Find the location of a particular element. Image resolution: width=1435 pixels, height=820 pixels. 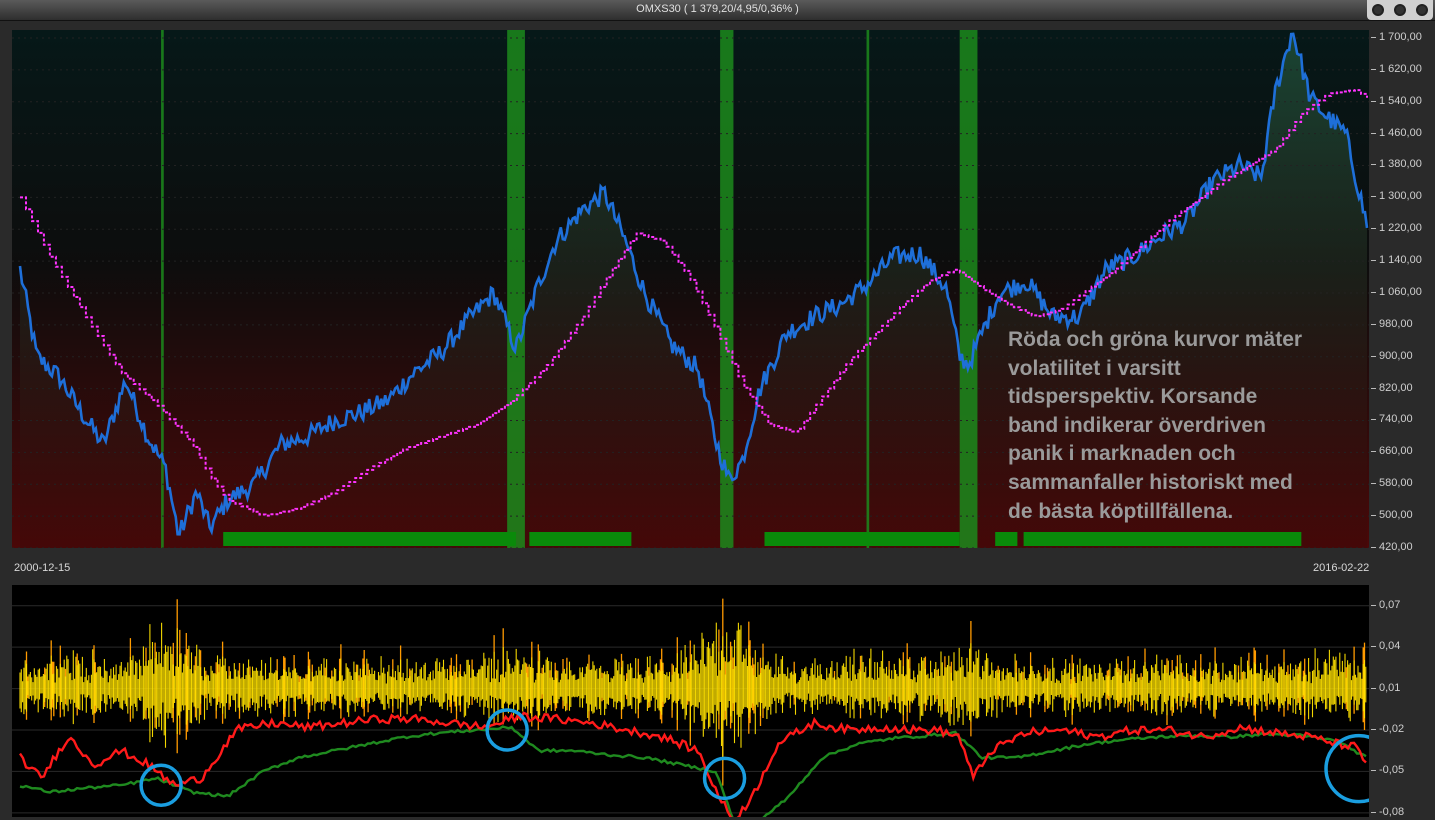

annotation-line: panik i marknaden och is located at coordinates (1122, 454).